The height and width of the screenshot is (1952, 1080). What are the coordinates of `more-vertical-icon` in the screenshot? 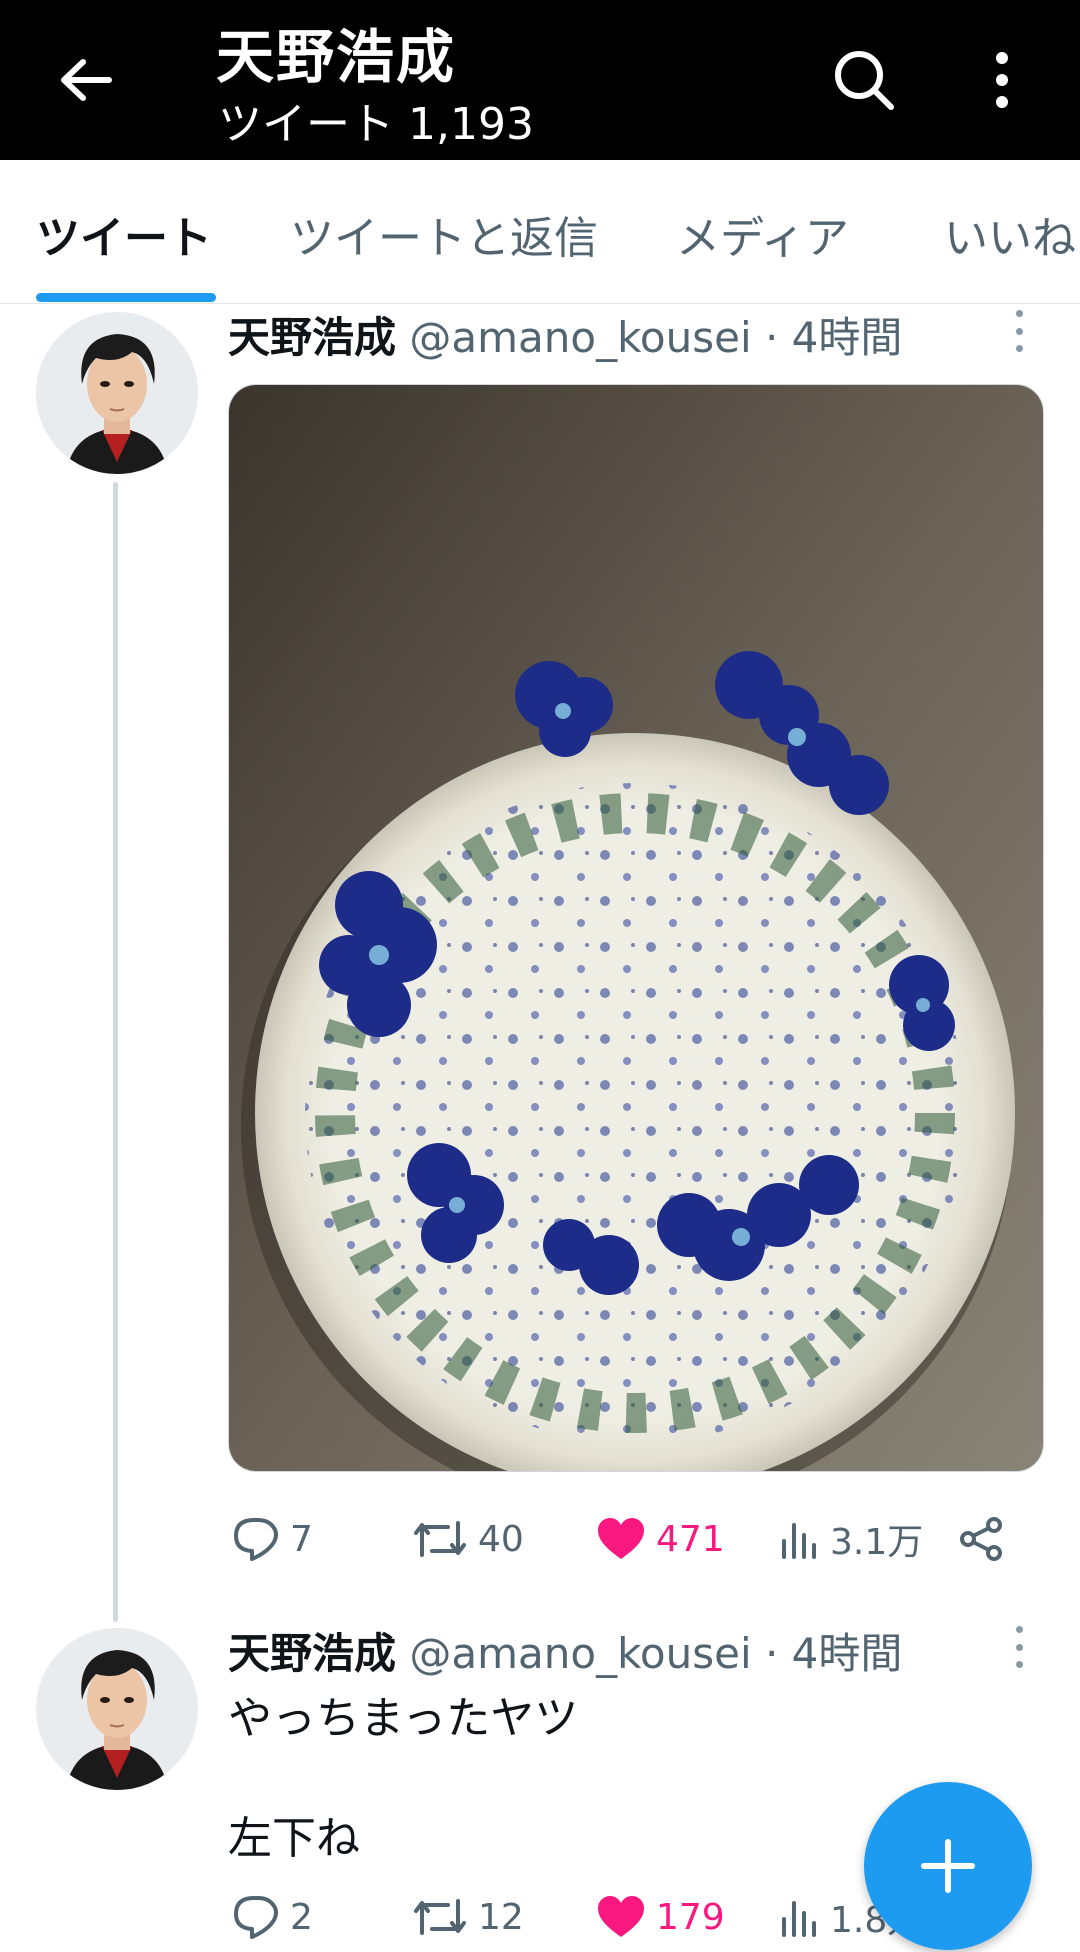 It's located at (1002, 80).